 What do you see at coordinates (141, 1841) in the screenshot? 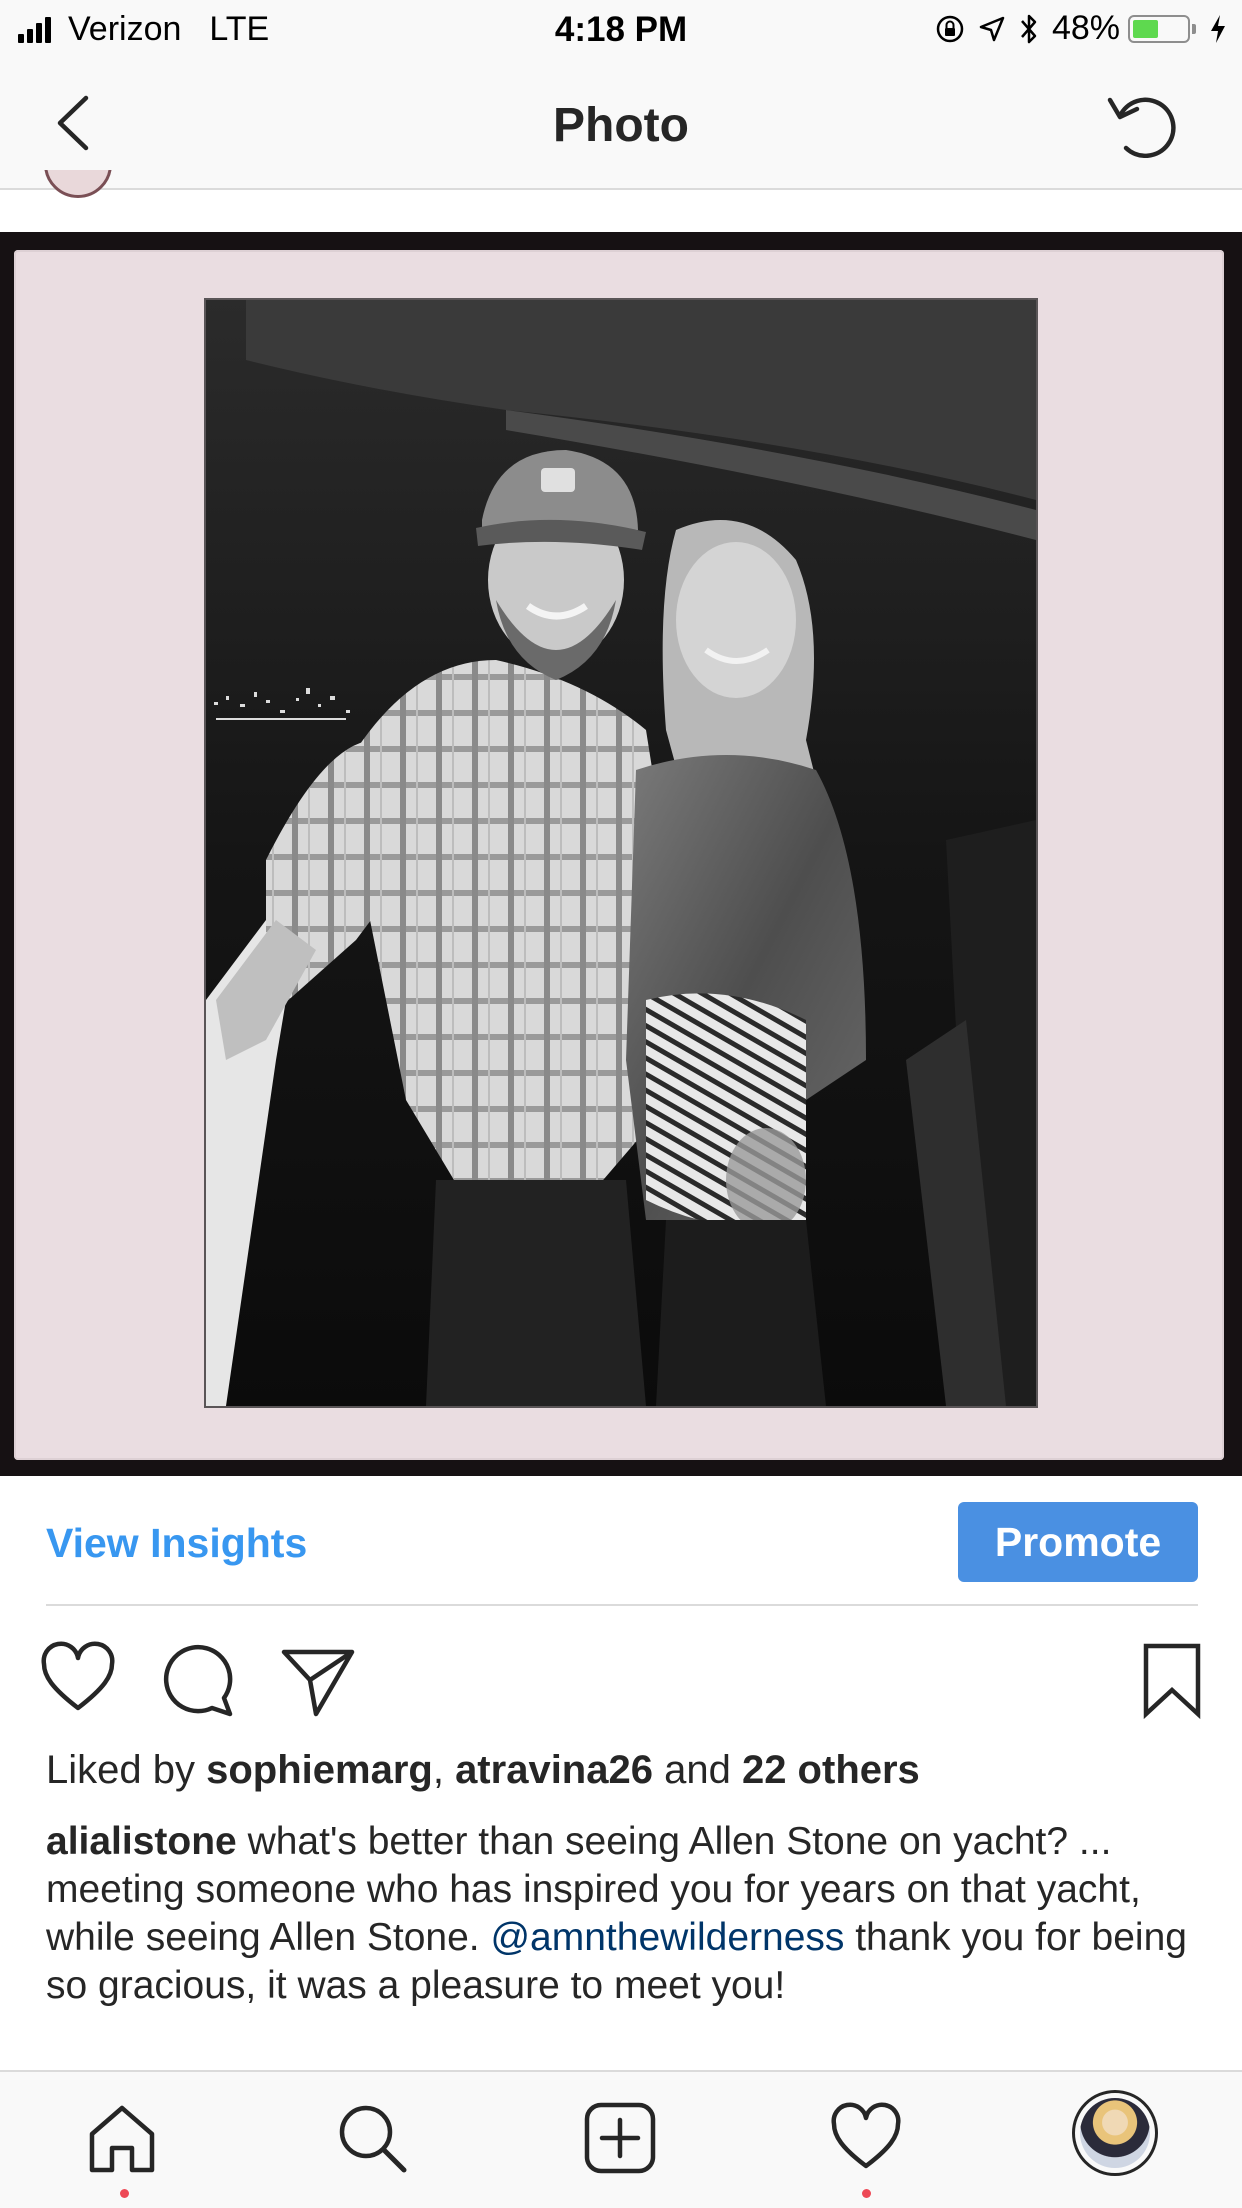
I see `caption-username: alialistone` at bounding box center [141, 1841].